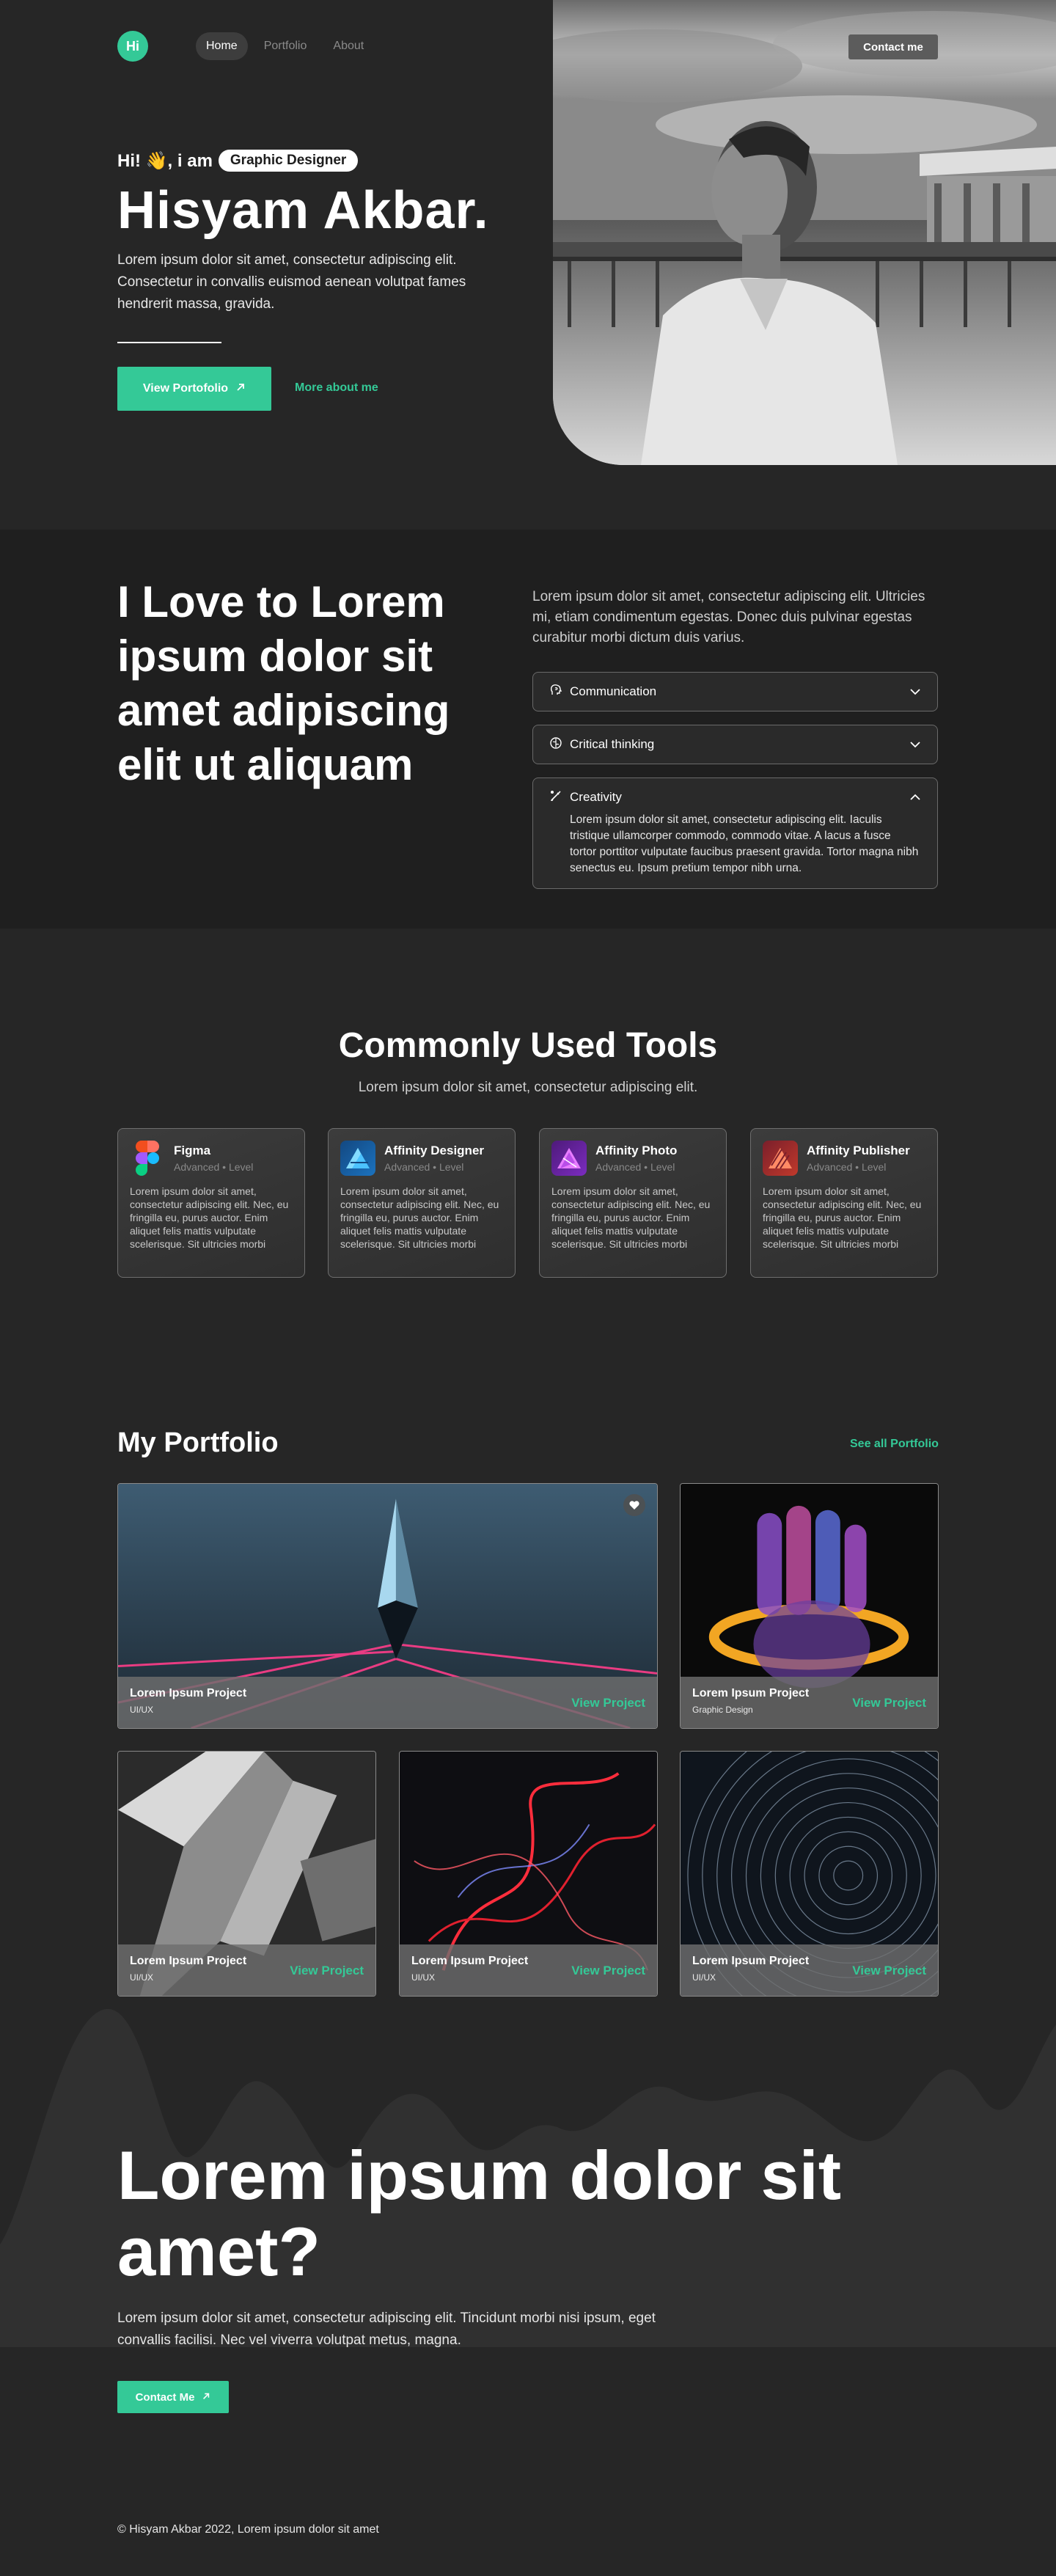  I want to click on hero-divider, so click(169, 342).